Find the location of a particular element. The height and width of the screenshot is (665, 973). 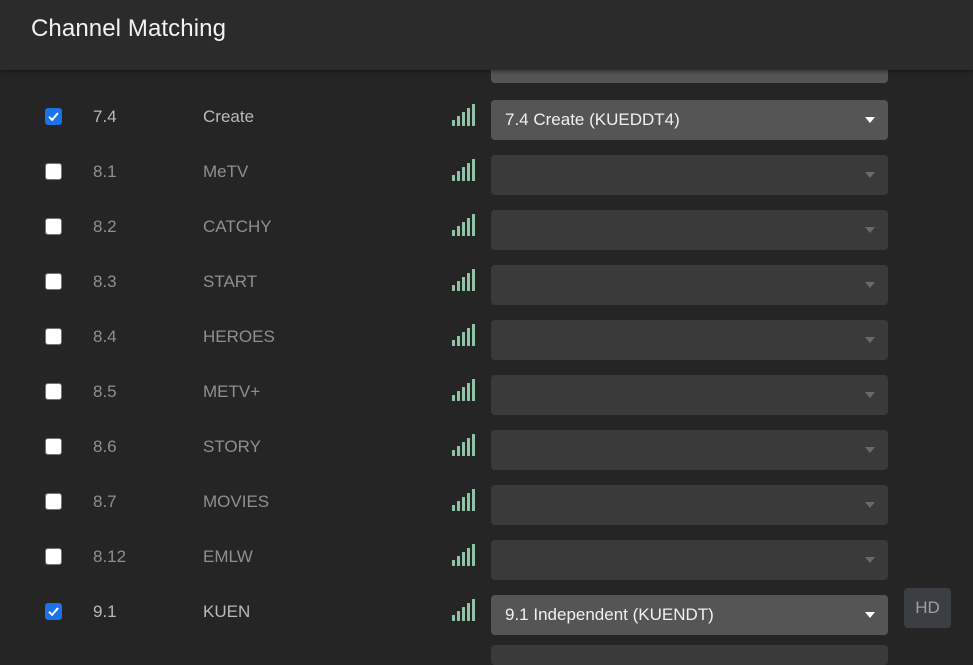

channel-match-value: 7.4 Create (KUEDDT4) is located at coordinates (592, 119).